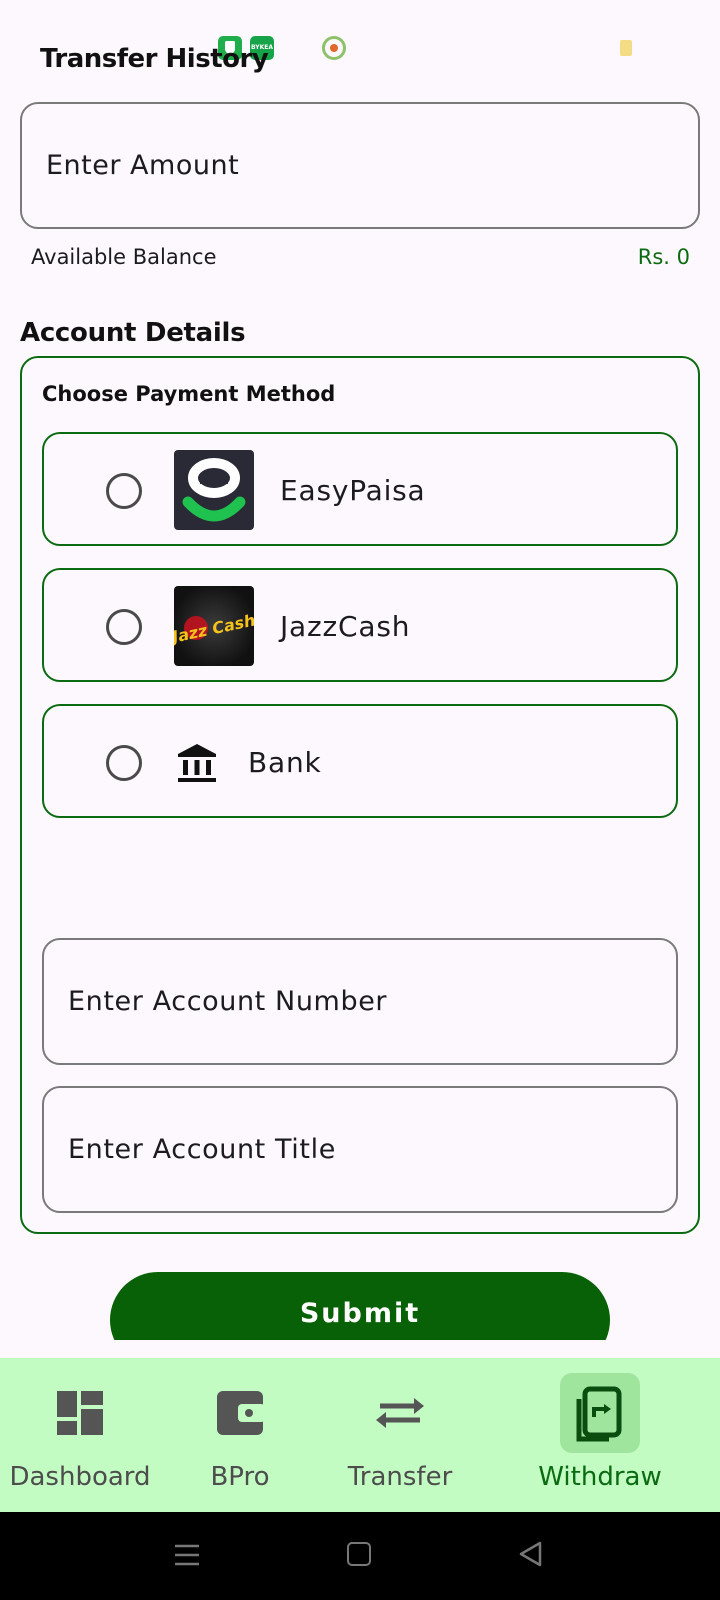  What do you see at coordinates (285, 762) in the screenshot?
I see `method-label: Bank` at bounding box center [285, 762].